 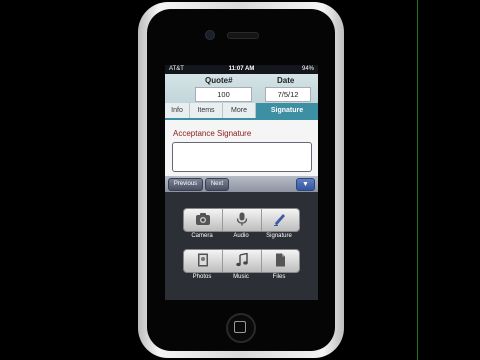 What do you see at coordinates (241, 277) in the screenshot?
I see `music-label: Music` at bounding box center [241, 277].